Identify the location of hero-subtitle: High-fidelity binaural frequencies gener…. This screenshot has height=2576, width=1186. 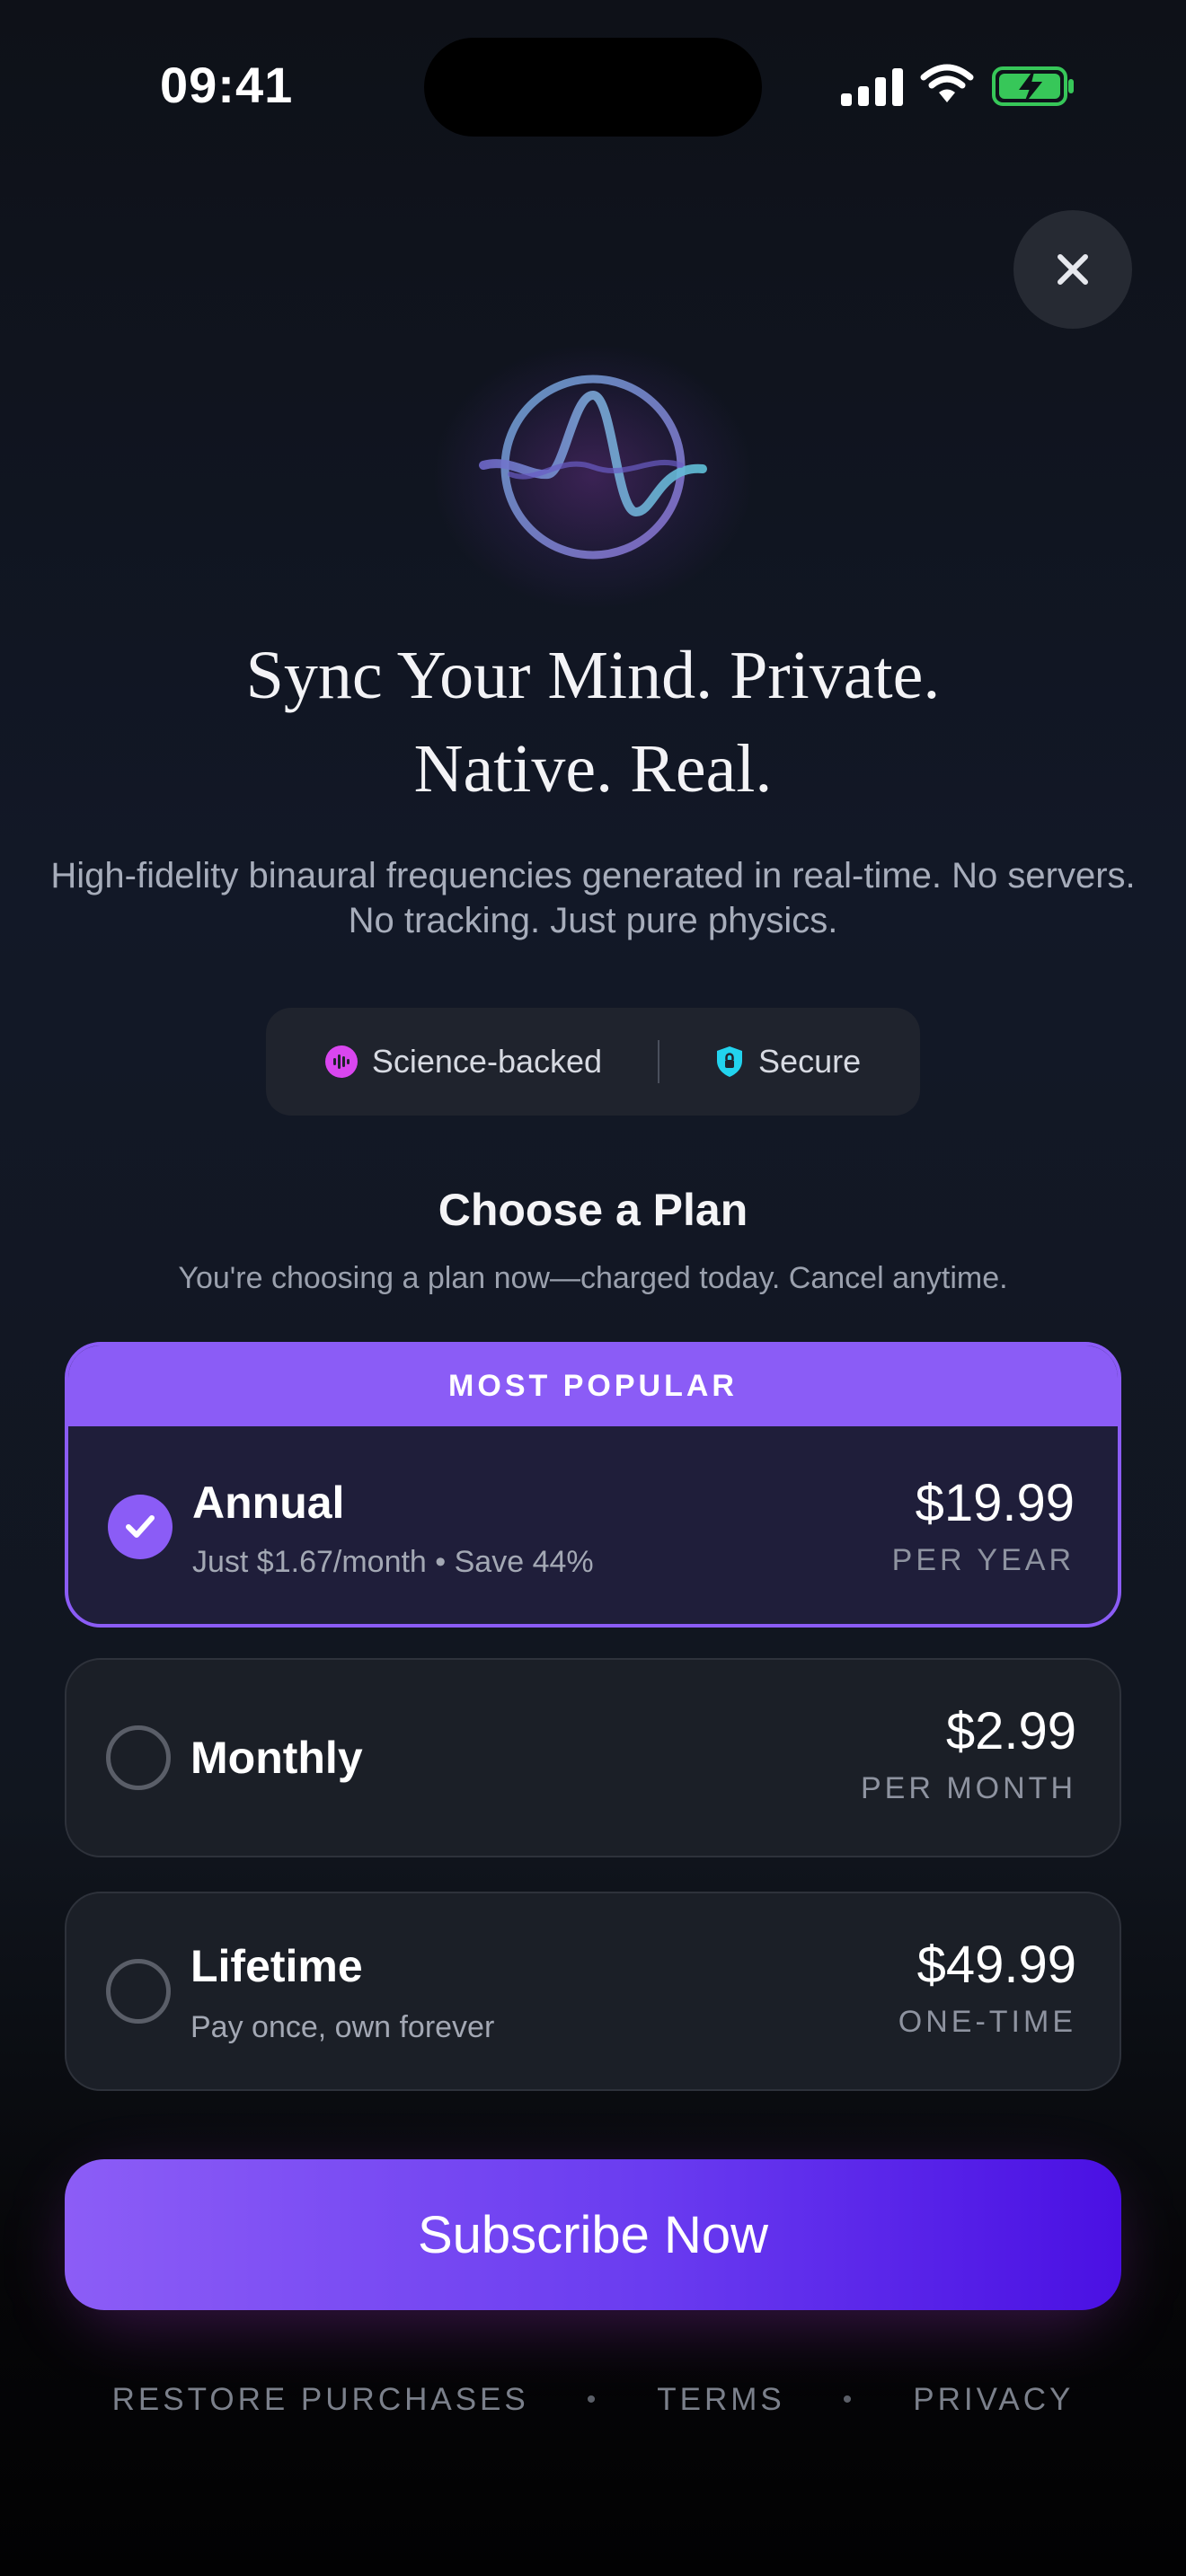
(593, 898).